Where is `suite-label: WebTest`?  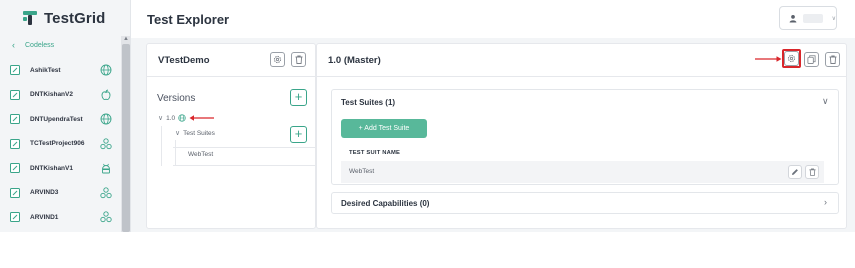 suite-label: WebTest is located at coordinates (201, 154).